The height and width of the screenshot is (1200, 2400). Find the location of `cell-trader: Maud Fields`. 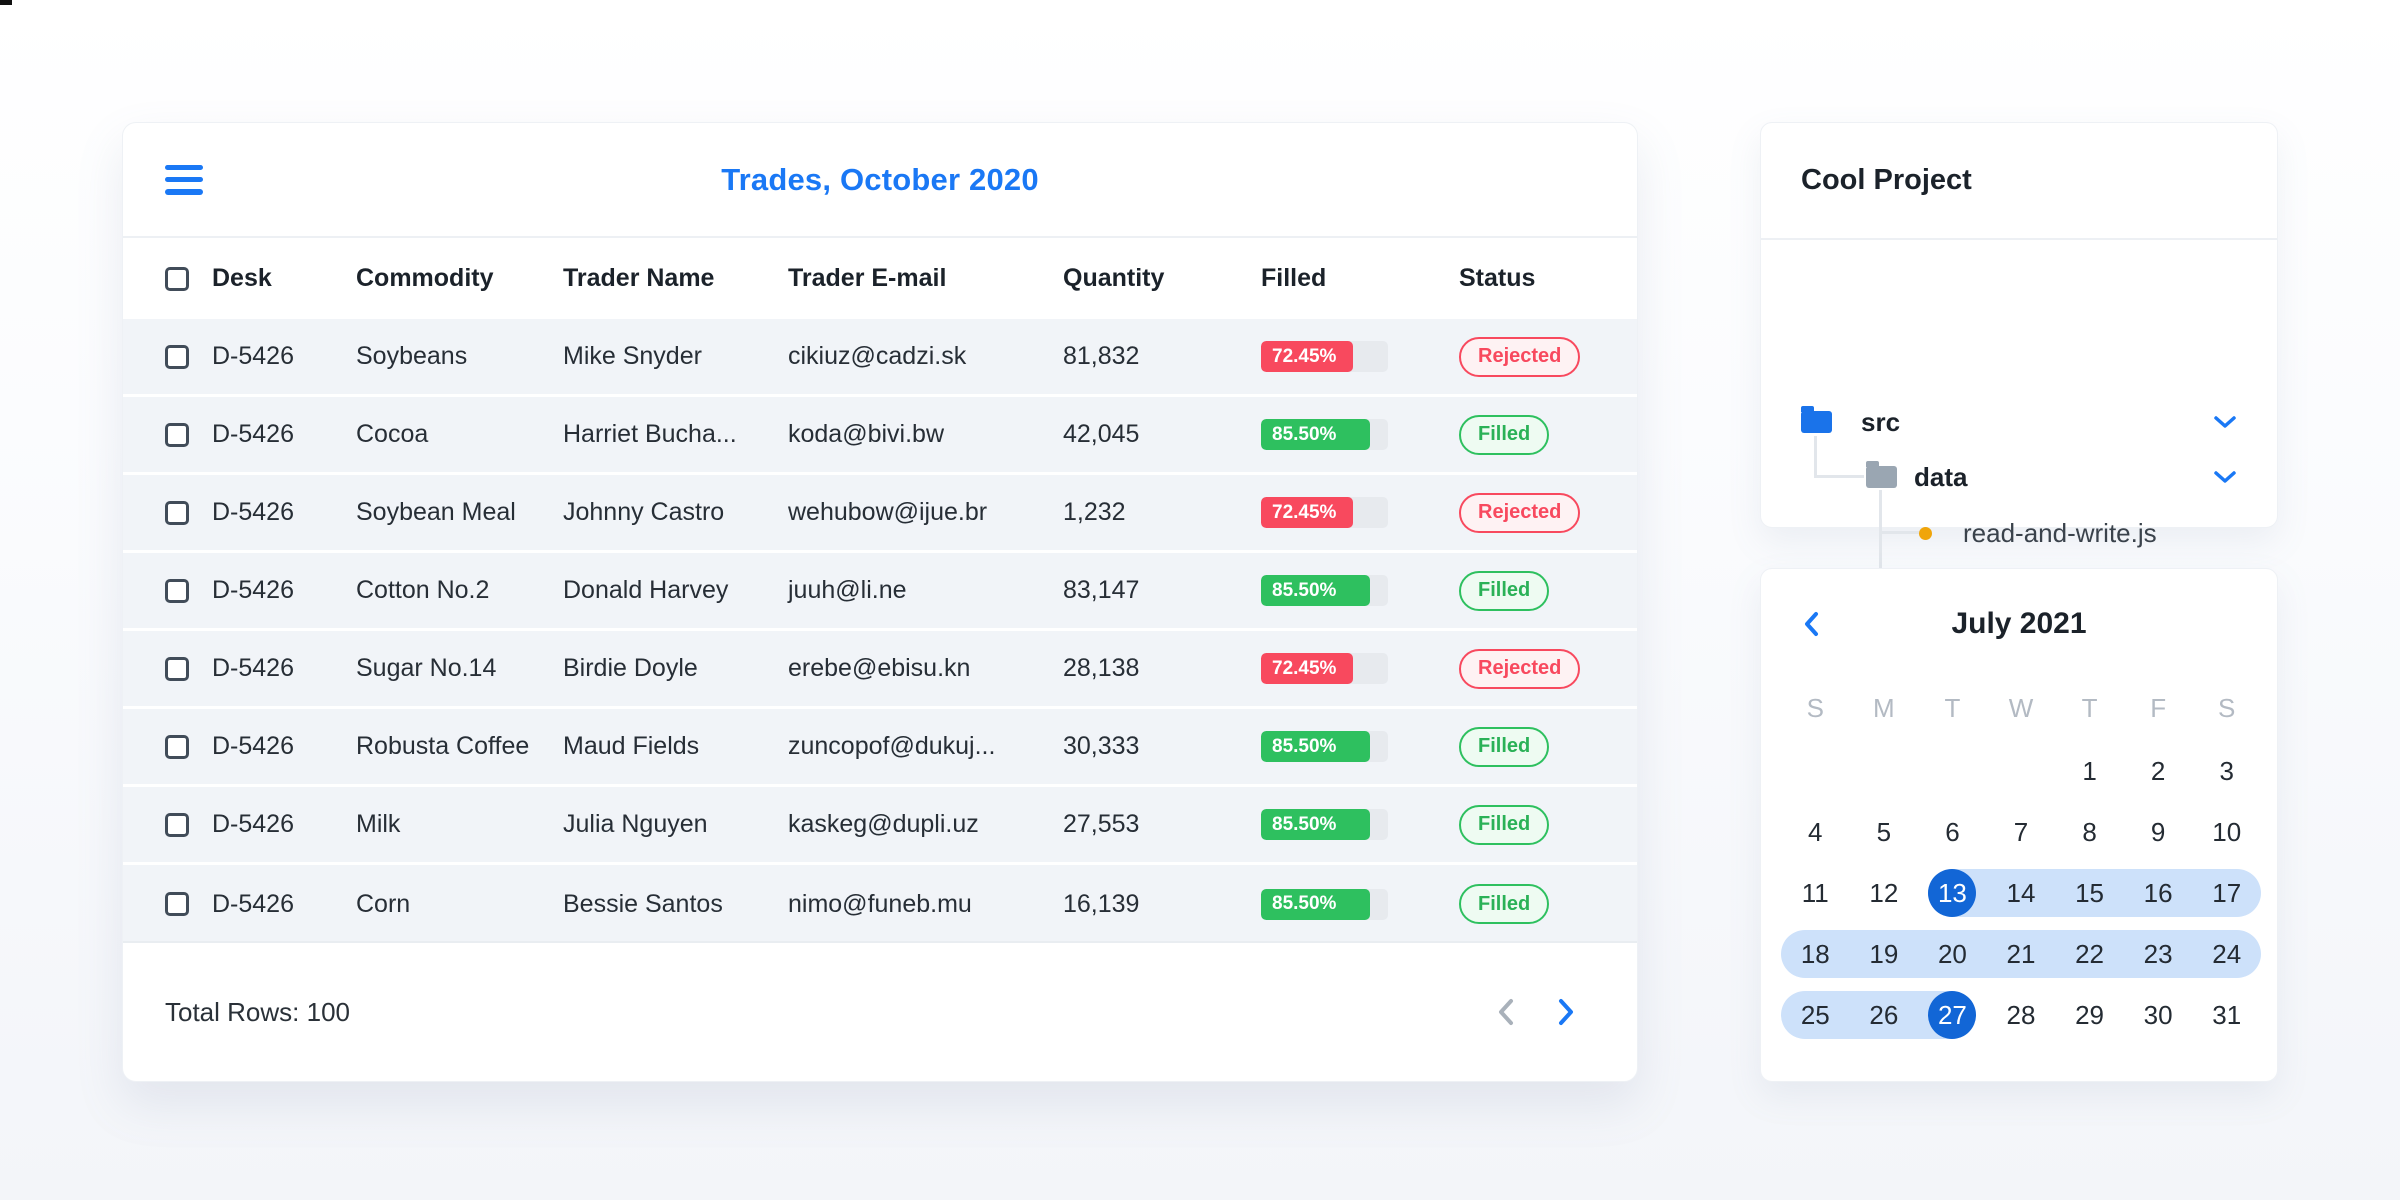

cell-trader: Maud Fields is located at coordinates (631, 746).